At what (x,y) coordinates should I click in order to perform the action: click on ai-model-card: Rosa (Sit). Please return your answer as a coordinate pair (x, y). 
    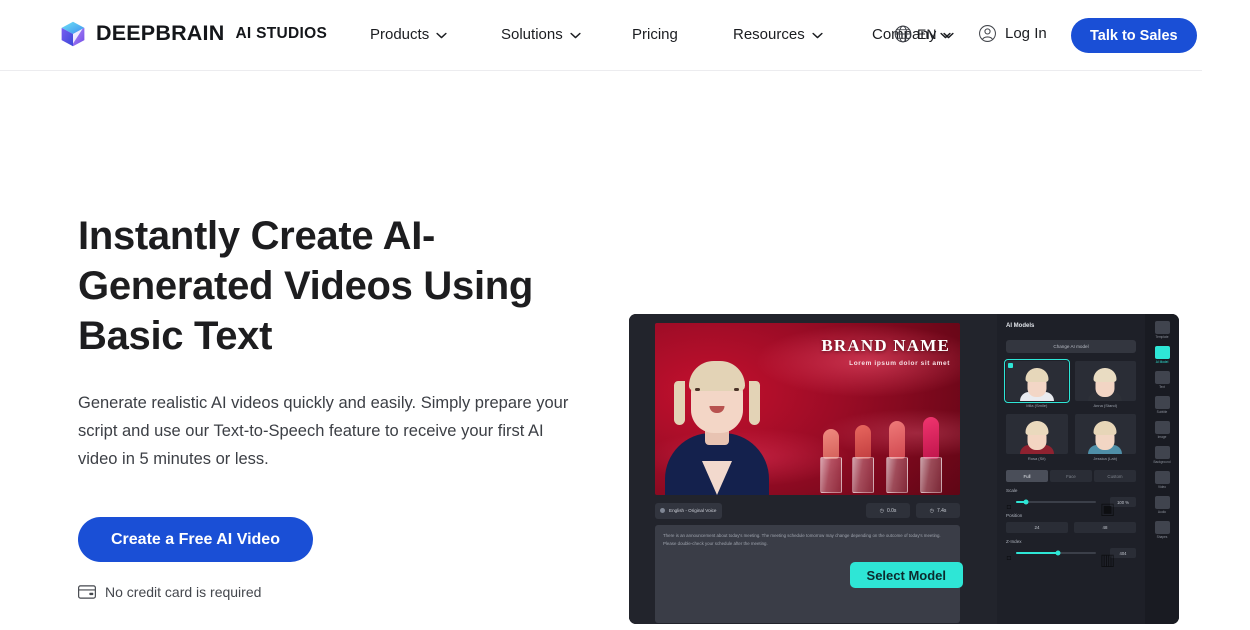
    Looking at the image, I should click on (1037, 437).